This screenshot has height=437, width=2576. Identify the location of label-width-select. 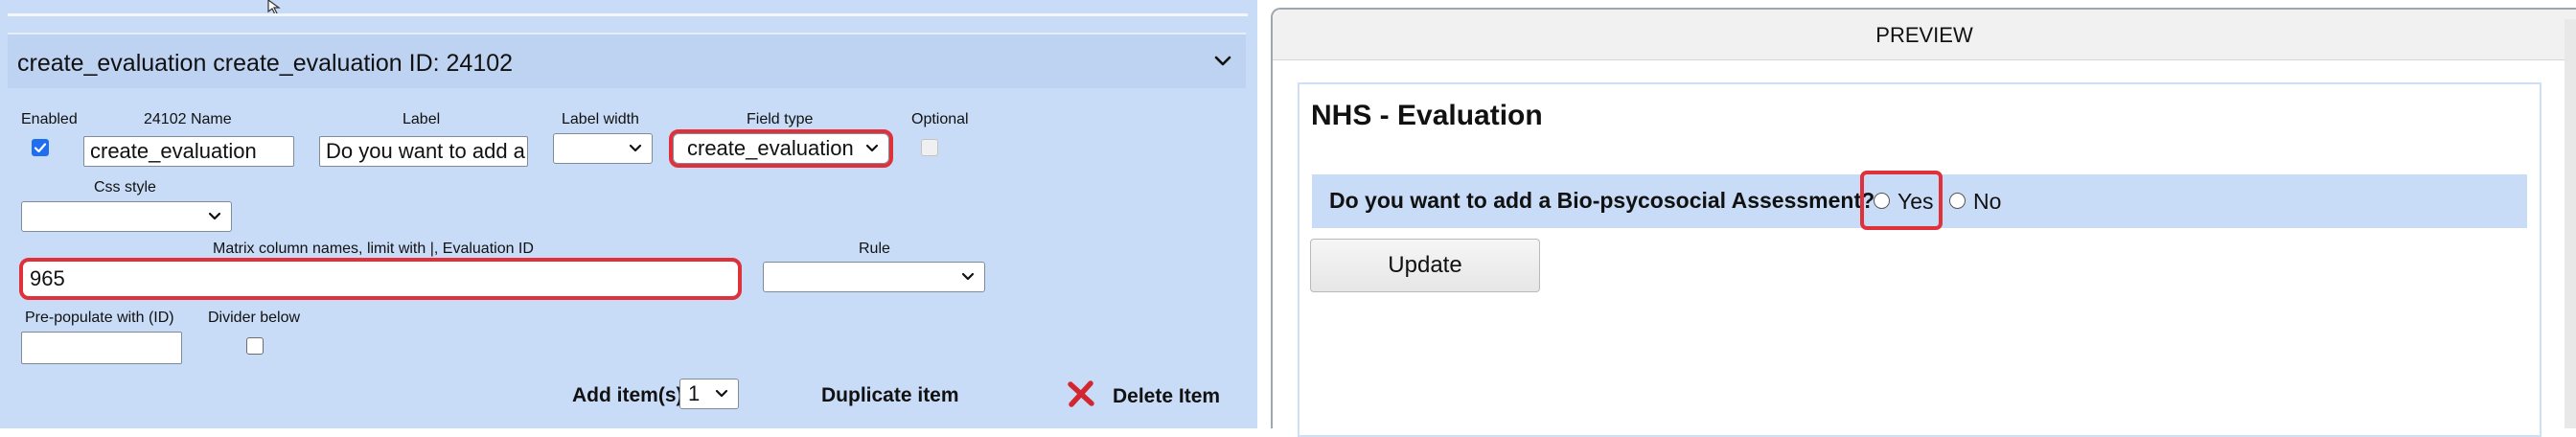
(603, 148).